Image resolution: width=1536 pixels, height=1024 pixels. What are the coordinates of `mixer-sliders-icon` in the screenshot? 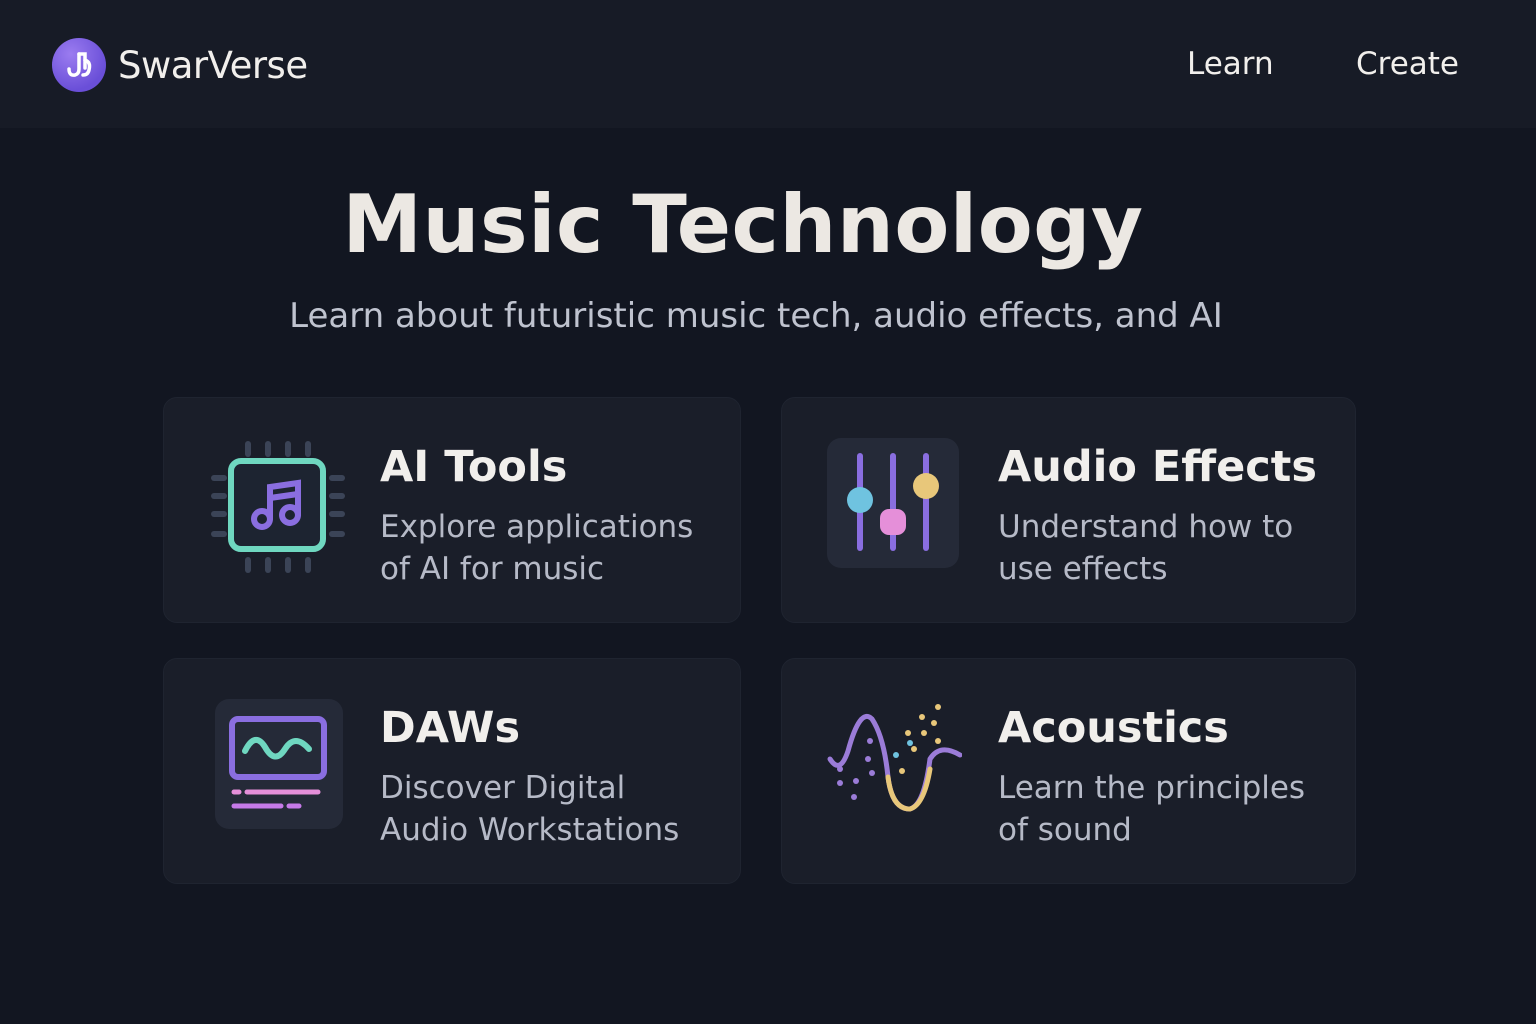 It's located at (893, 503).